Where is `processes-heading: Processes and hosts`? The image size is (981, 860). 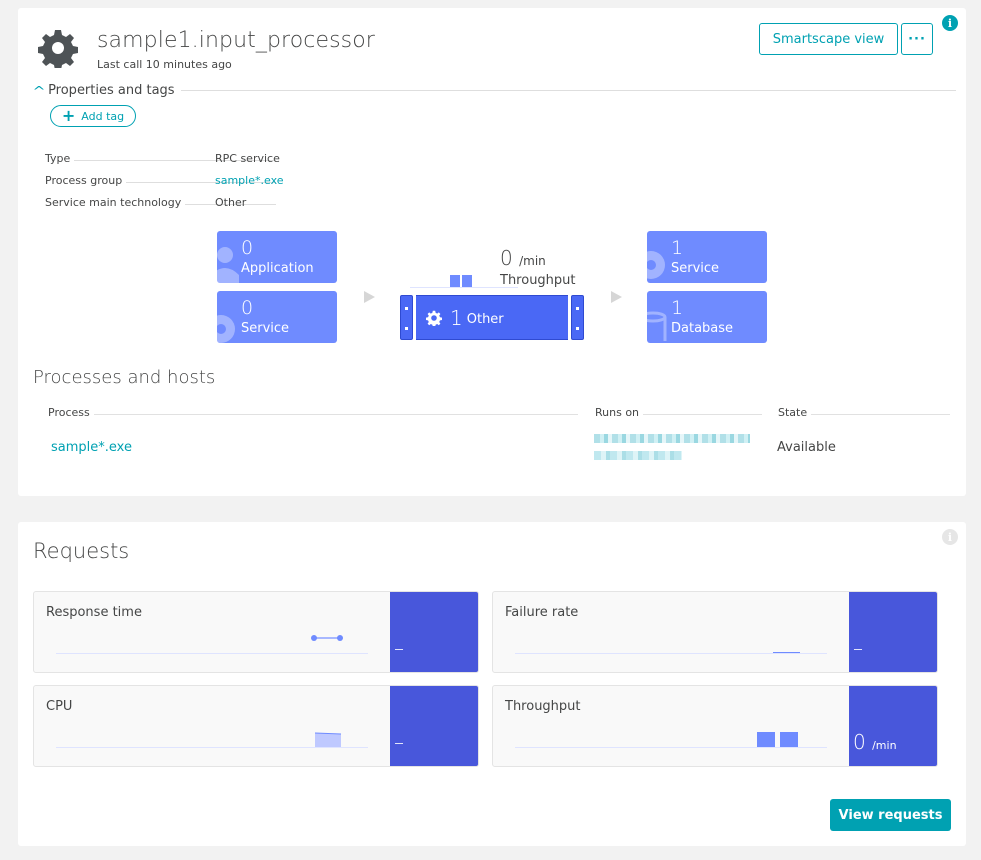 processes-heading: Processes and hosts is located at coordinates (124, 377).